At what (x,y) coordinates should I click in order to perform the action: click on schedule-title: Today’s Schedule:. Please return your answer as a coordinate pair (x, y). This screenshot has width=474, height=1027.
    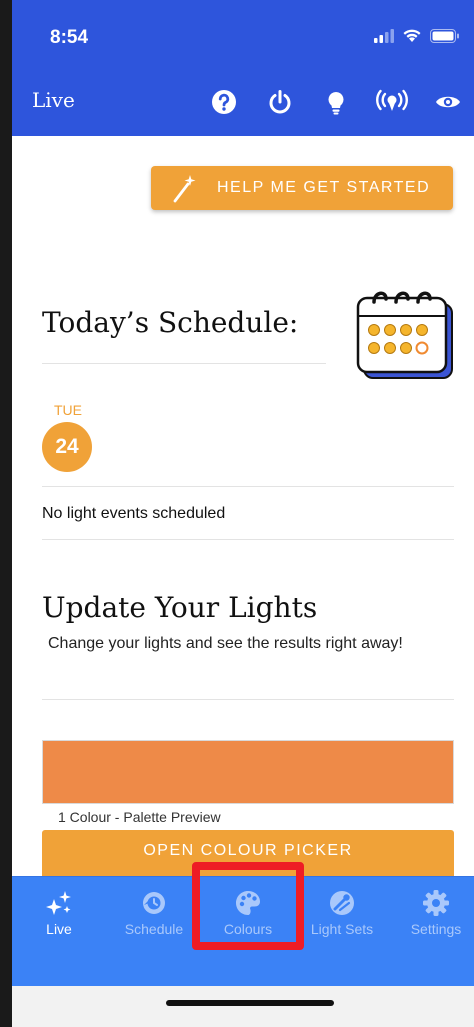
    Looking at the image, I should click on (170, 322).